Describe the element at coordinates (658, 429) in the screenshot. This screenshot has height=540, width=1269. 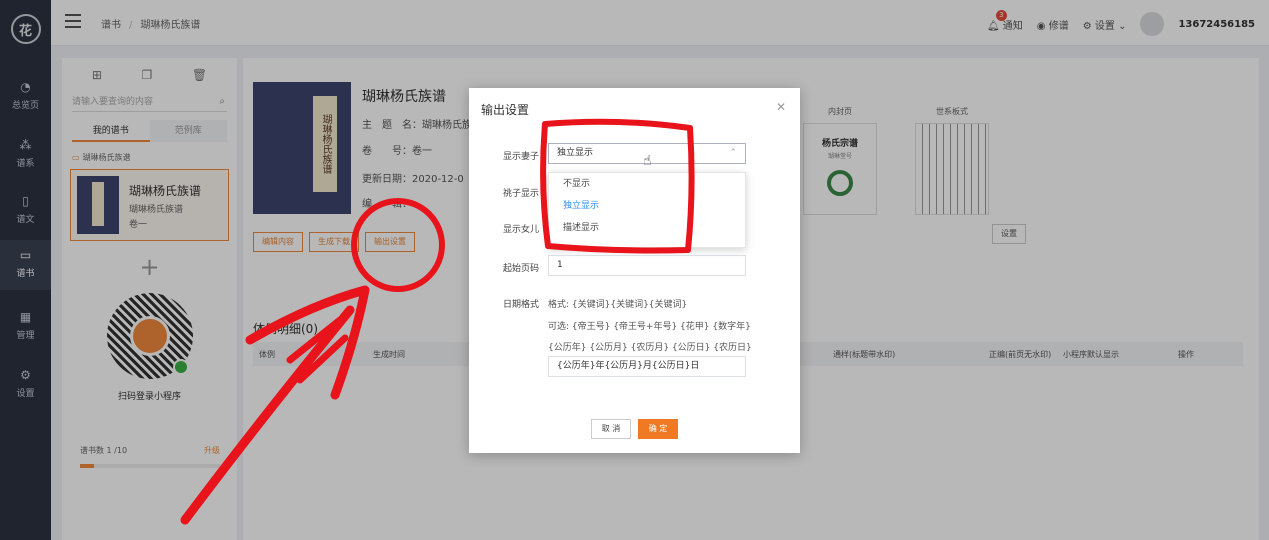
I see `confirm-button: 确 定` at that location.